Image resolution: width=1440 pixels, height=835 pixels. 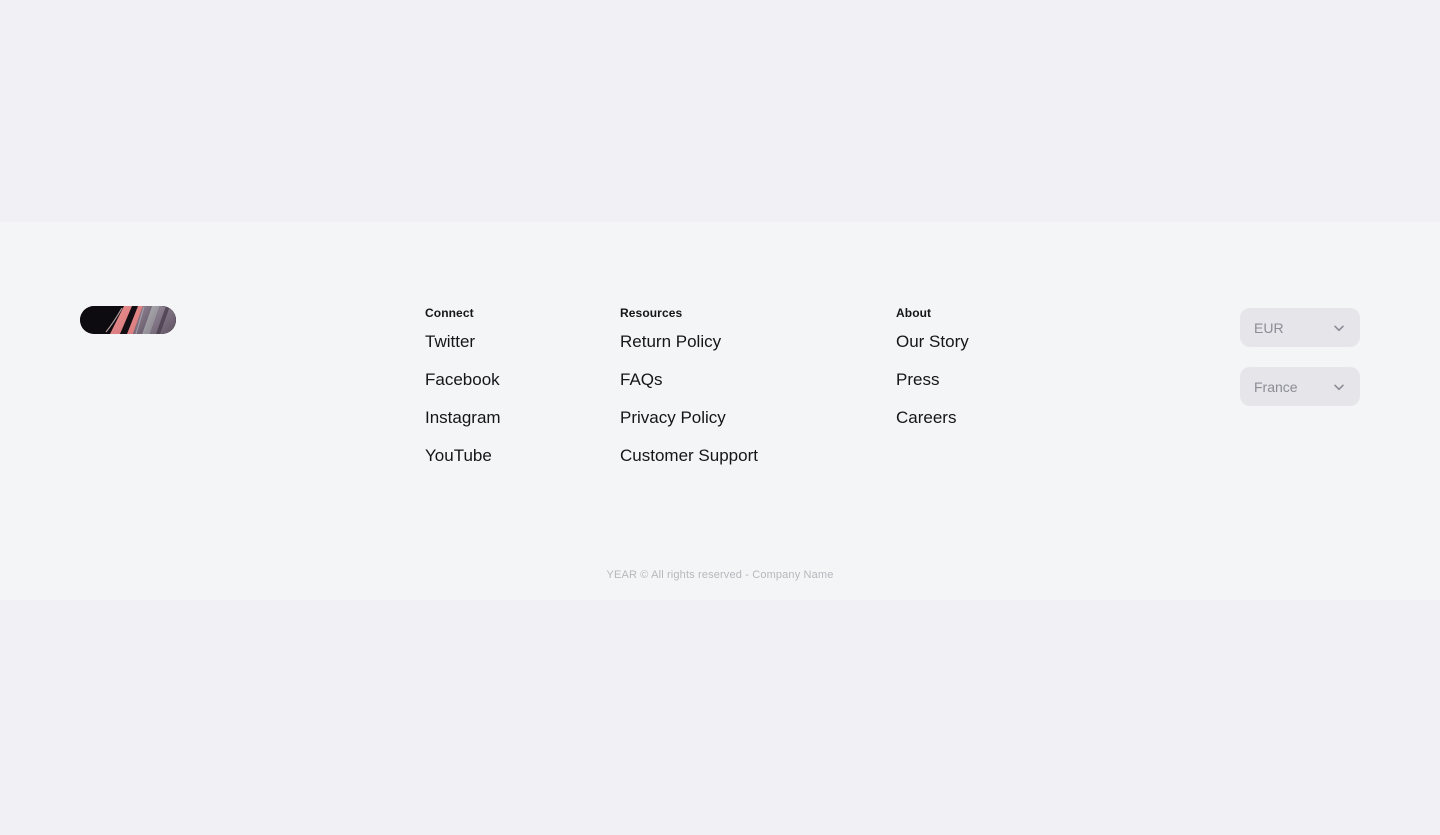 I want to click on footer-link-instagram: Instagram, so click(x=463, y=418).